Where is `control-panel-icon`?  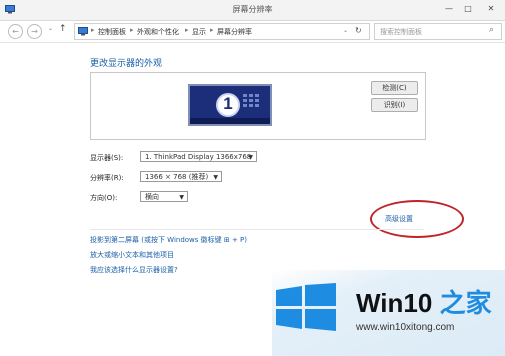
control-panel-icon is located at coordinates (83, 31).